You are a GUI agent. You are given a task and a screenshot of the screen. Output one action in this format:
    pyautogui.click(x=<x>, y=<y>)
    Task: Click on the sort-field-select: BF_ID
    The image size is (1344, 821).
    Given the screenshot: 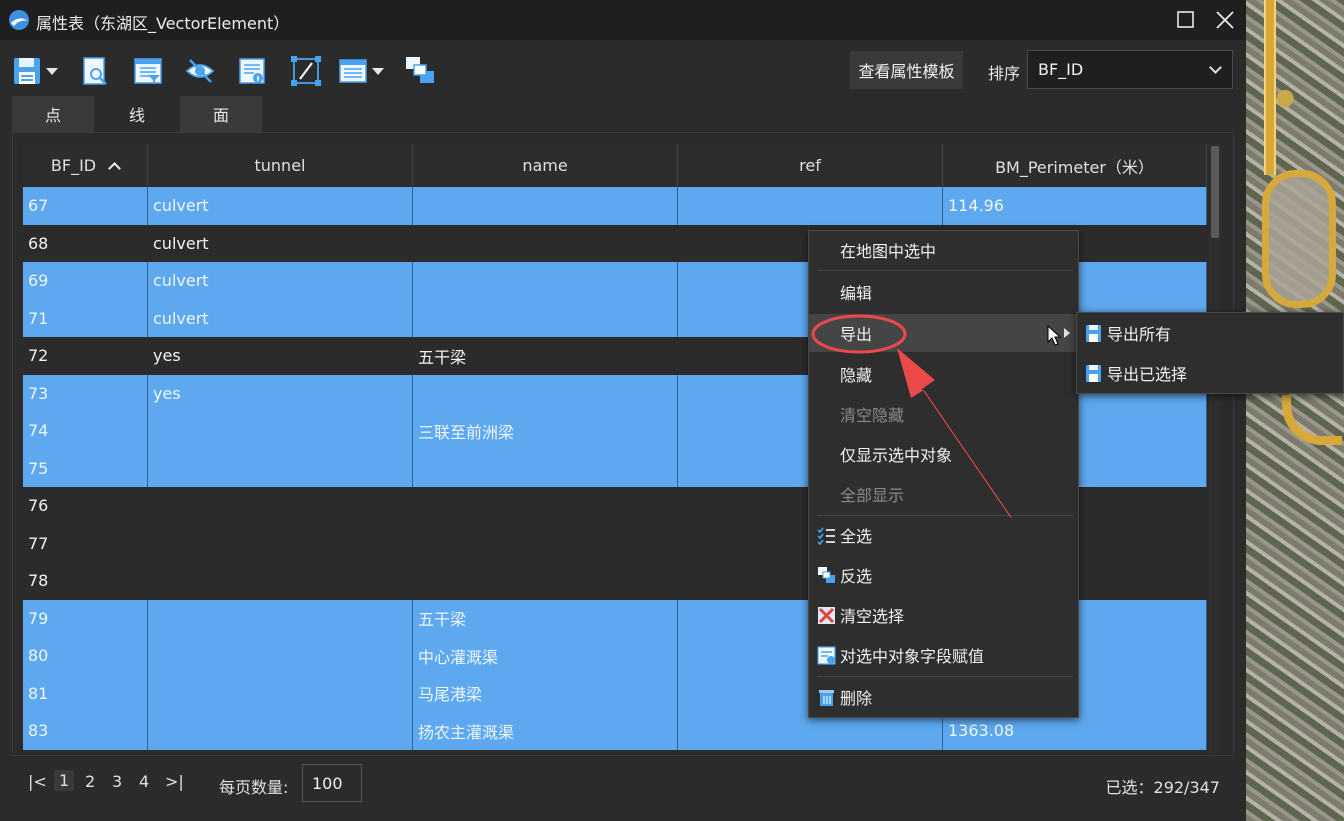 What is the action you would take?
    pyautogui.click(x=1130, y=69)
    